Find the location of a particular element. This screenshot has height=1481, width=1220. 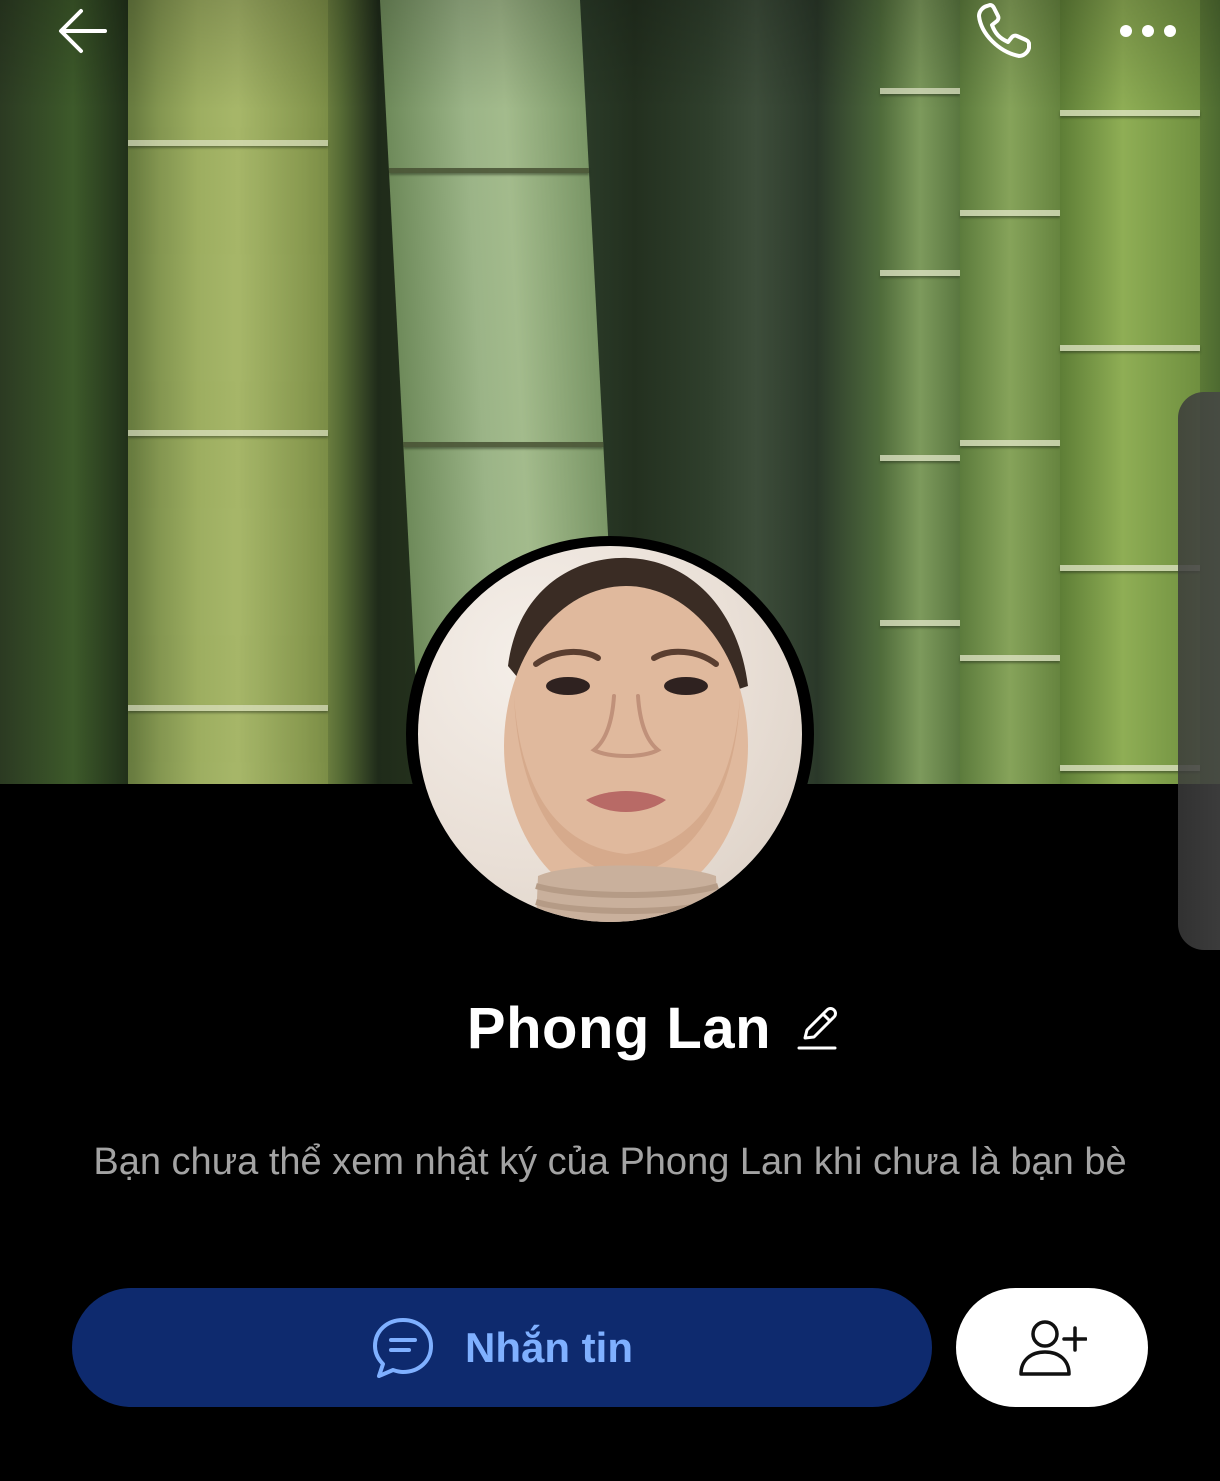

more-horizontal-icon is located at coordinates (1148, 31).